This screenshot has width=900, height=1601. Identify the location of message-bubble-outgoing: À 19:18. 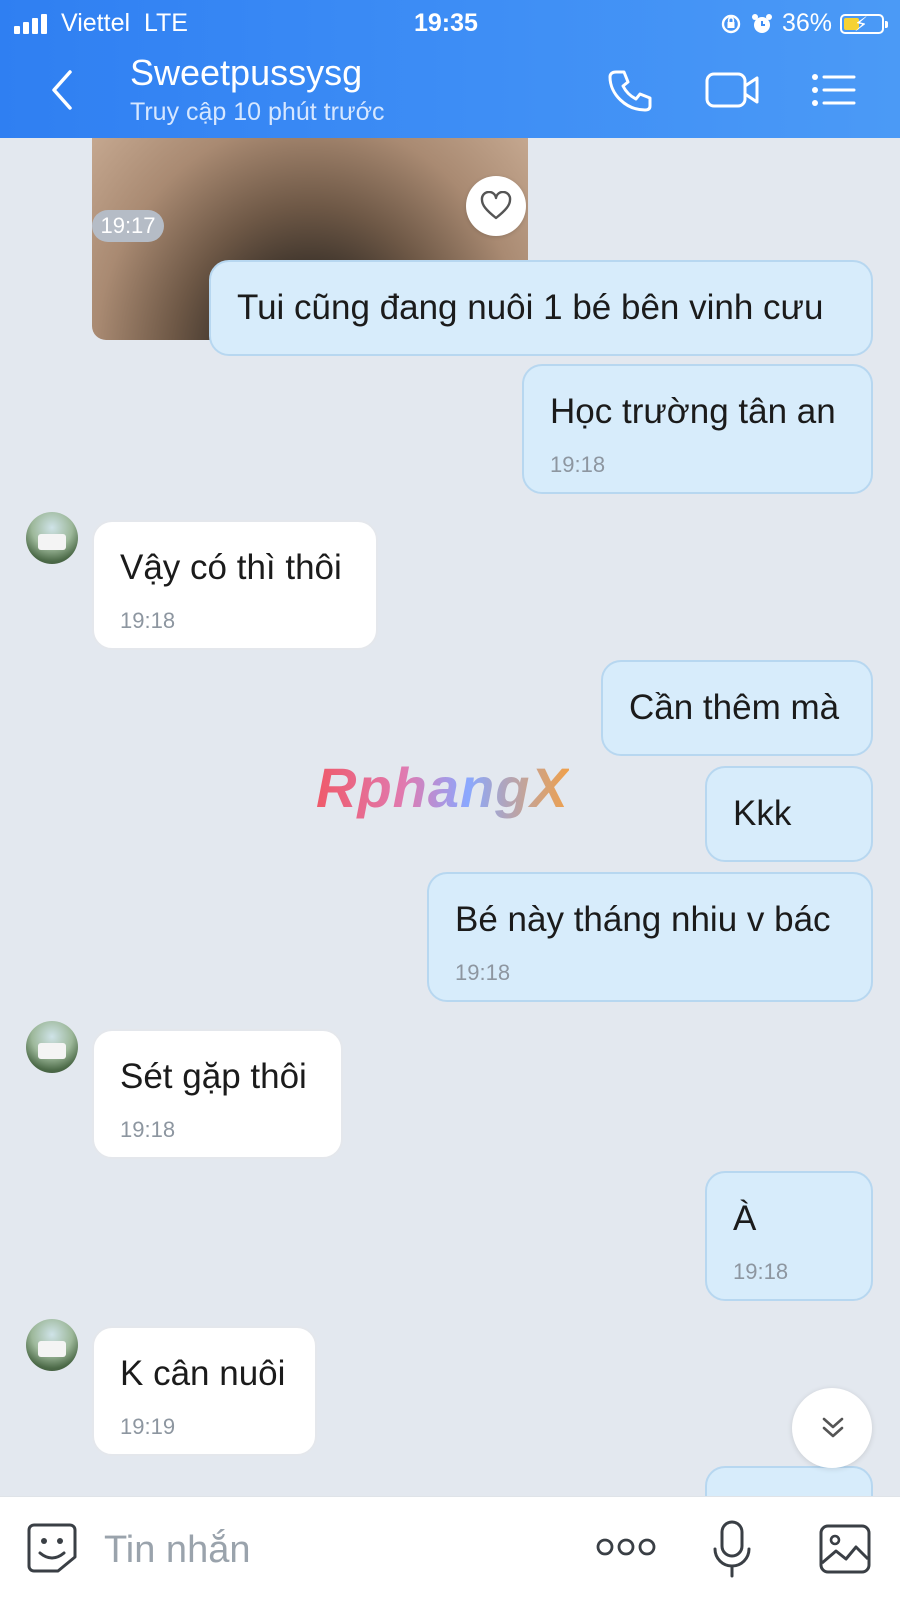
(789, 1236).